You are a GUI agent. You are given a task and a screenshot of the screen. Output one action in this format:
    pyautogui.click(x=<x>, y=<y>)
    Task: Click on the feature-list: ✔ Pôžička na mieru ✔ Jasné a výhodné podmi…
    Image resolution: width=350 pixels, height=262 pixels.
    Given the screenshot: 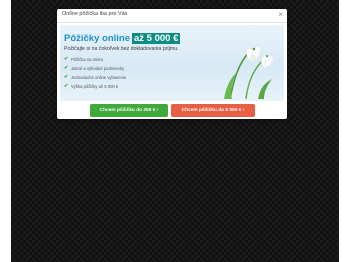 What is the action you would take?
    pyautogui.click(x=95, y=73)
    